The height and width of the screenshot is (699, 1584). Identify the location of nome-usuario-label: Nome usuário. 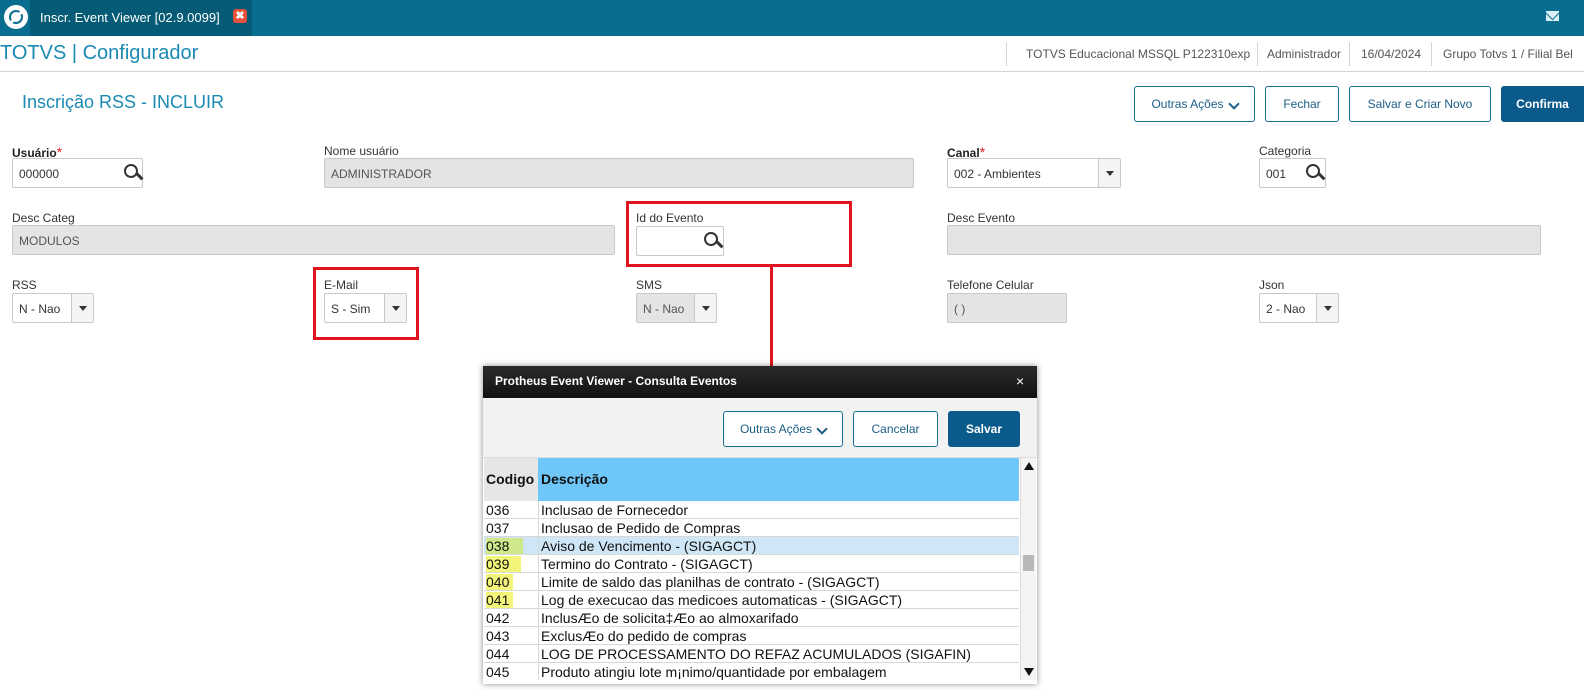
(361, 151).